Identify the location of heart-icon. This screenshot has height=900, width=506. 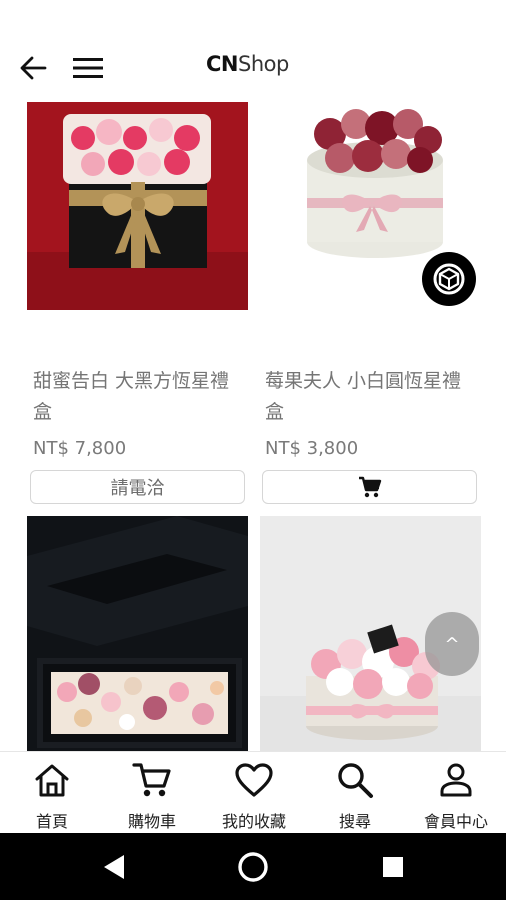
(254, 780).